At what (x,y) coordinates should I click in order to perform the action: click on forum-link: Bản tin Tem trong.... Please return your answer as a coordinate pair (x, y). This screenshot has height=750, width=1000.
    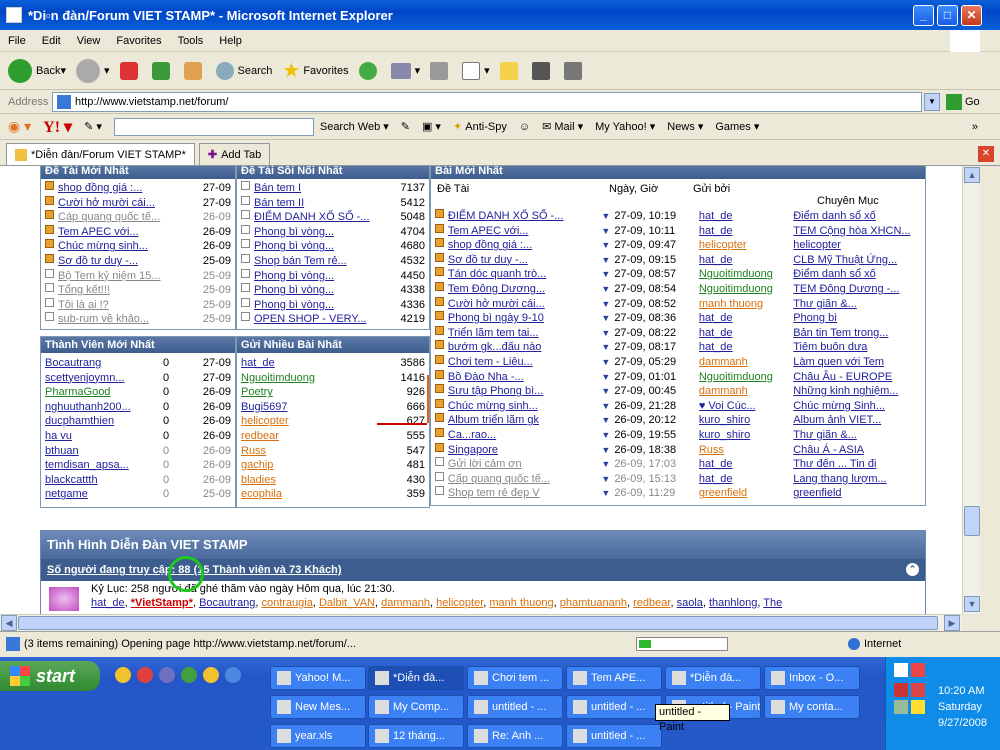
    Looking at the image, I should click on (857, 333).